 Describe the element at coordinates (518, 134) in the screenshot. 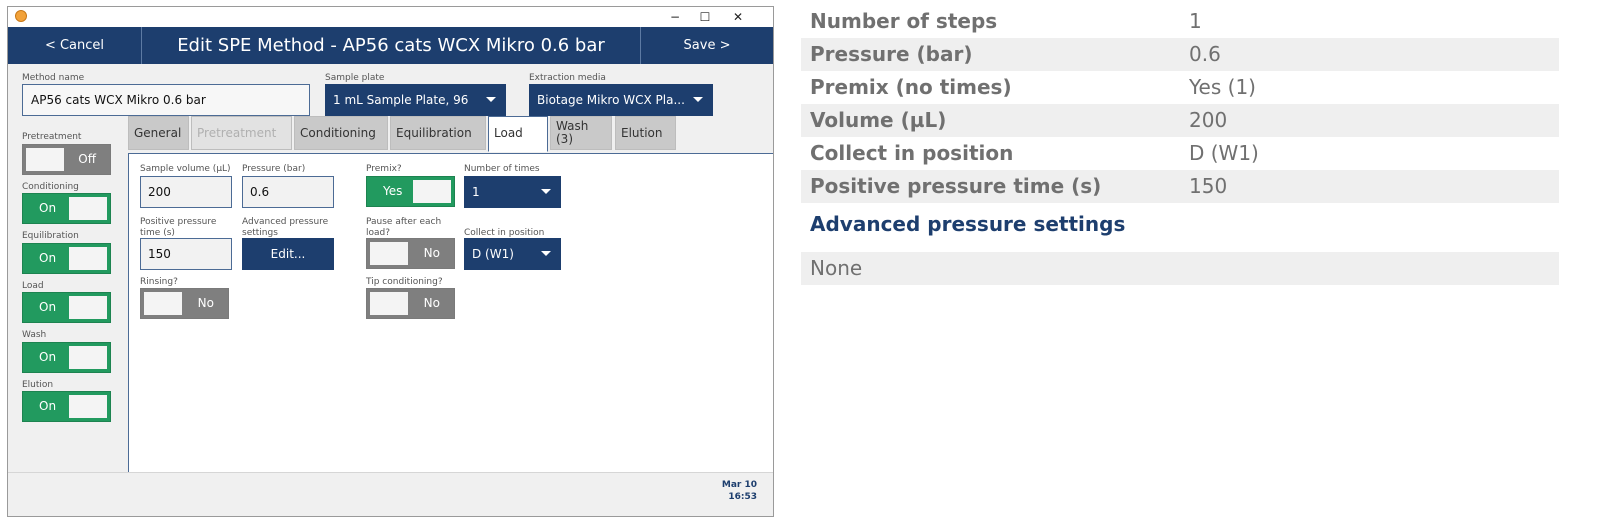

I see `tab-load: Load` at that location.